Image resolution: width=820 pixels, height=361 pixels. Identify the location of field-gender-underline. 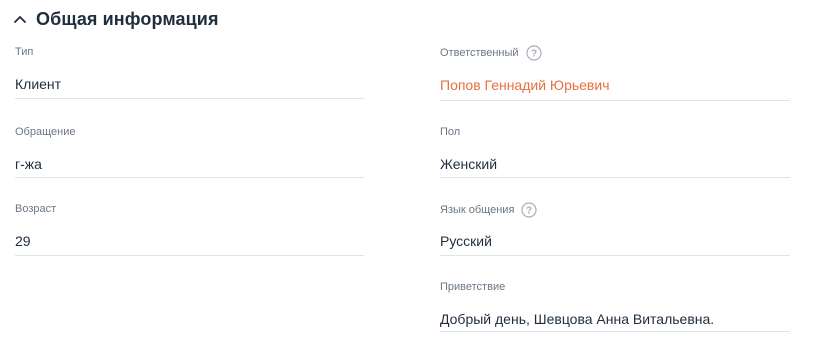
(615, 177).